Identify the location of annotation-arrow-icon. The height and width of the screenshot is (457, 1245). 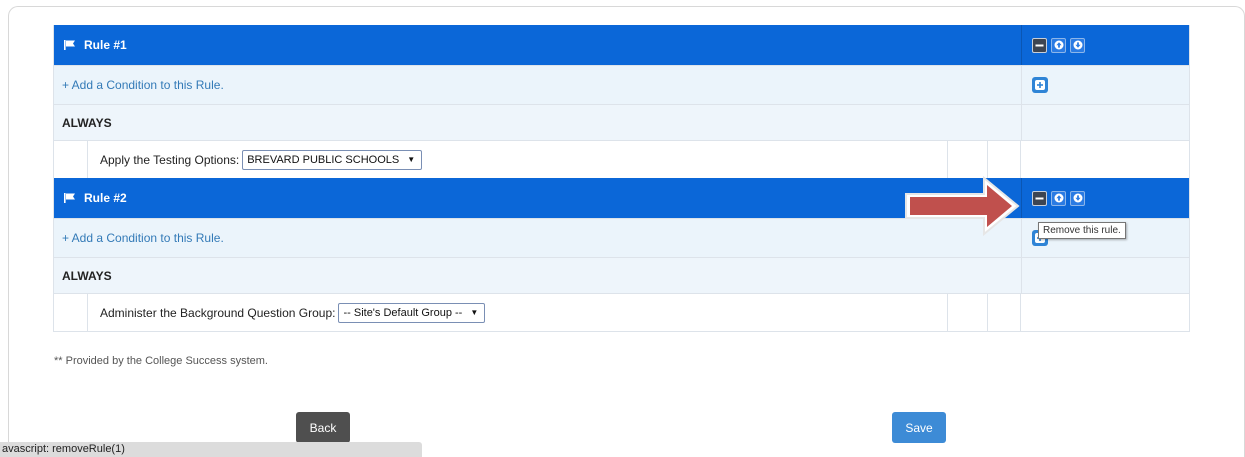
(962, 206).